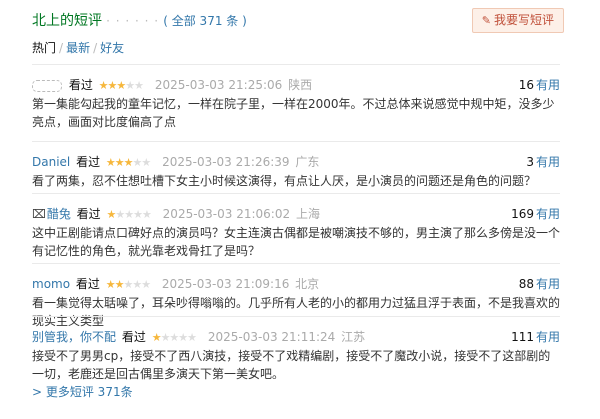 The image size is (600, 419). I want to click on comment-user: Daniel, so click(51, 162).